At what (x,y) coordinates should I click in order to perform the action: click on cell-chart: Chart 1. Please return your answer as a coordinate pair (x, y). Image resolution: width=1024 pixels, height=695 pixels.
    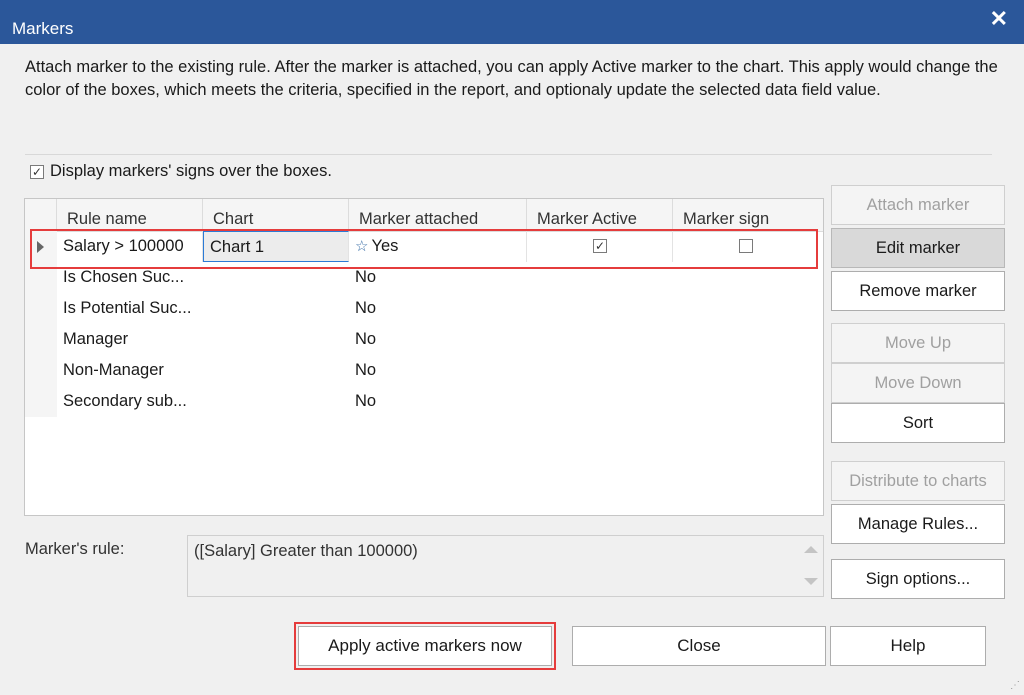
    Looking at the image, I should click on (276, 246).